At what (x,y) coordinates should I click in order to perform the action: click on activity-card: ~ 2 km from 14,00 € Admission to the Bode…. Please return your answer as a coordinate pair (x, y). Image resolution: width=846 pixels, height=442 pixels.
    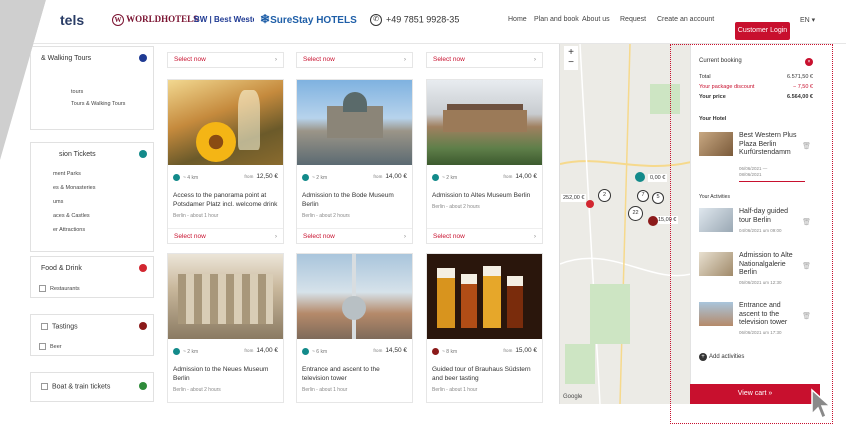
    Looking at the image, I should click on (354, 161).